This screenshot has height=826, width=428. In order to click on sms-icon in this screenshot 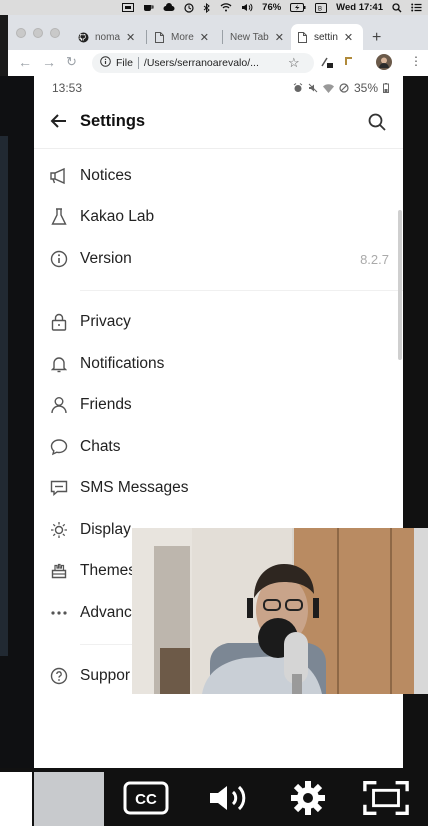, I will do `click(59, 488)`.